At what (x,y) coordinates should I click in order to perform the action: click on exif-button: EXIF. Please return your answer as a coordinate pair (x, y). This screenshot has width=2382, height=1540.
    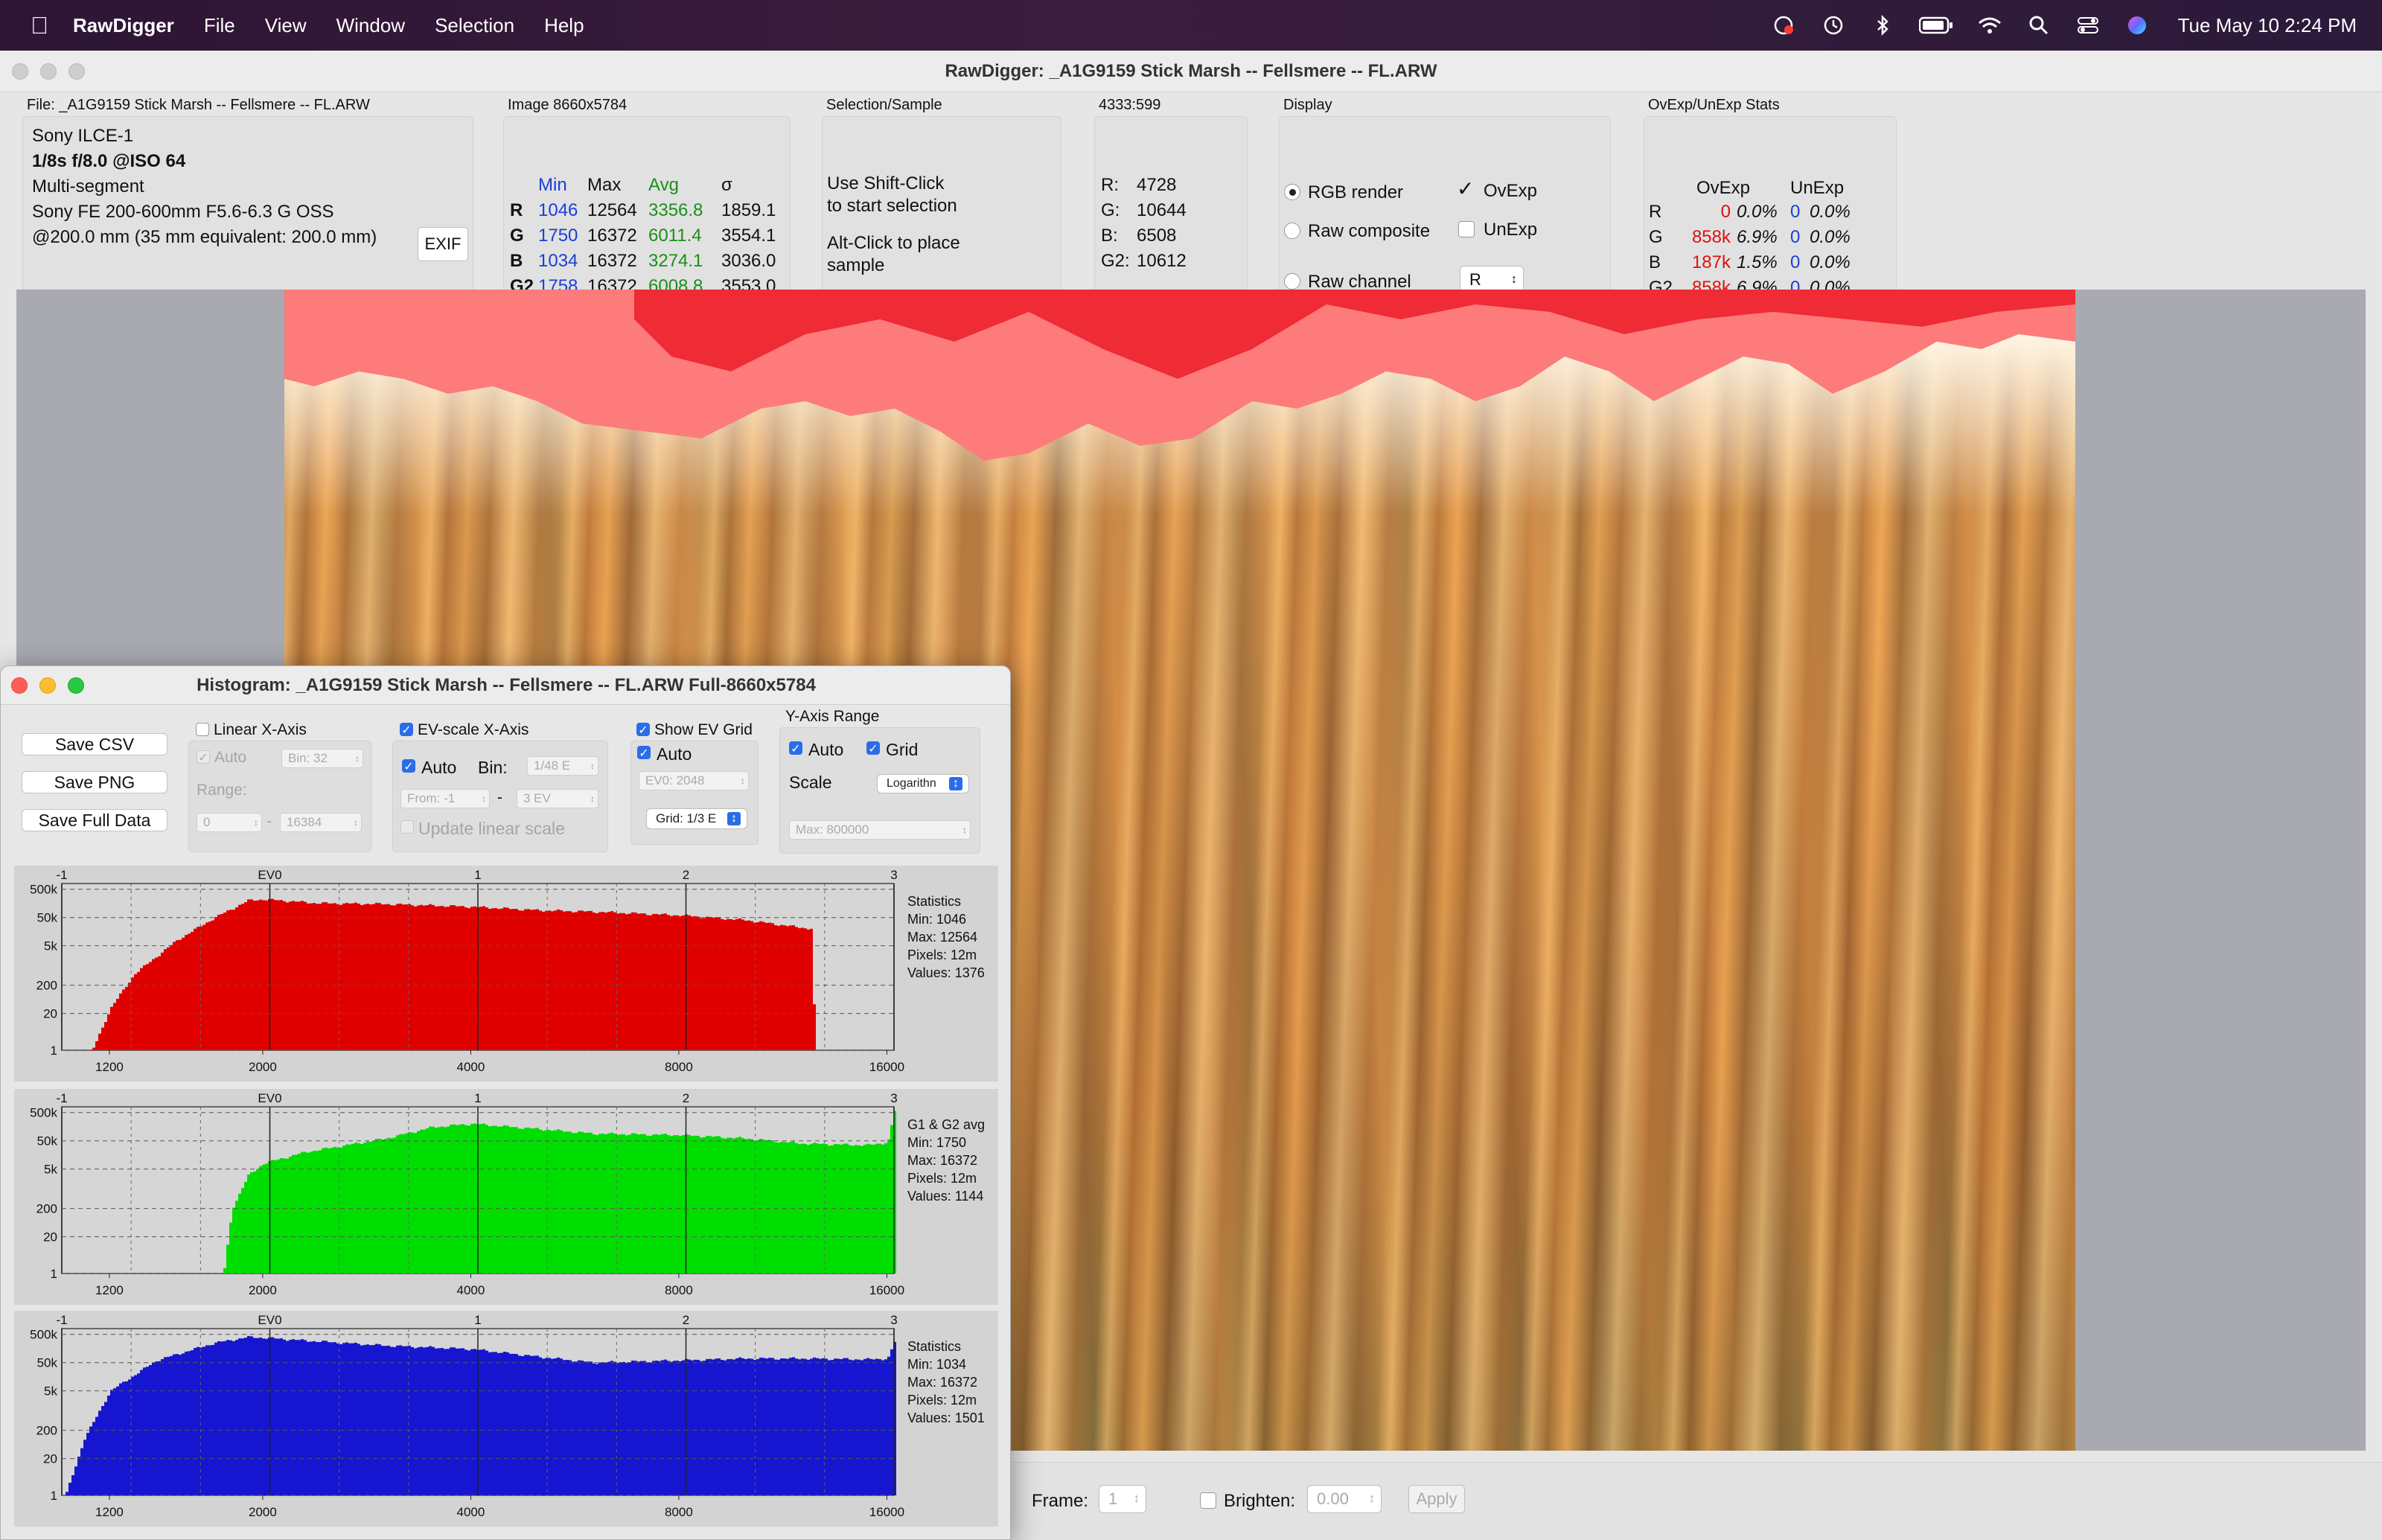
    Looking at the image, I should click on (443, 244).